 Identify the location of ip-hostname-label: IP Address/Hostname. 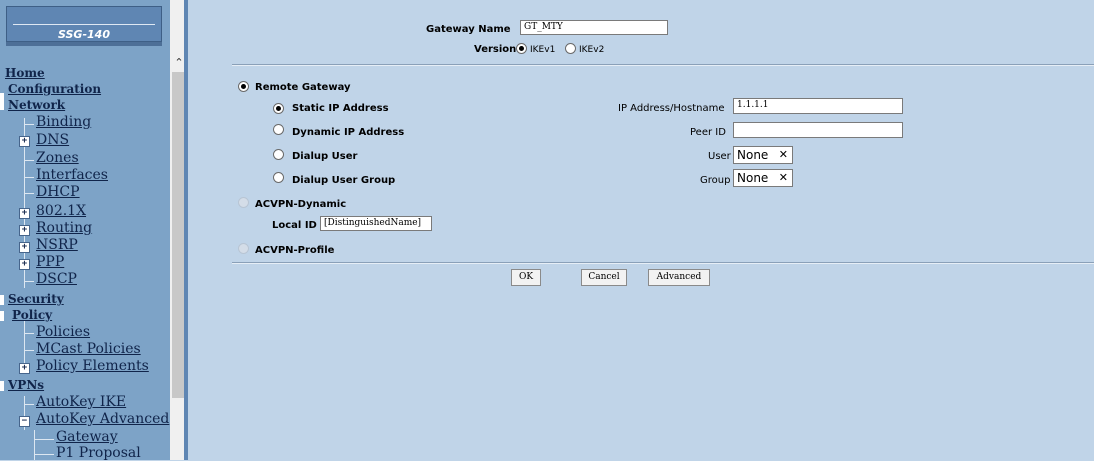
(671, 108).